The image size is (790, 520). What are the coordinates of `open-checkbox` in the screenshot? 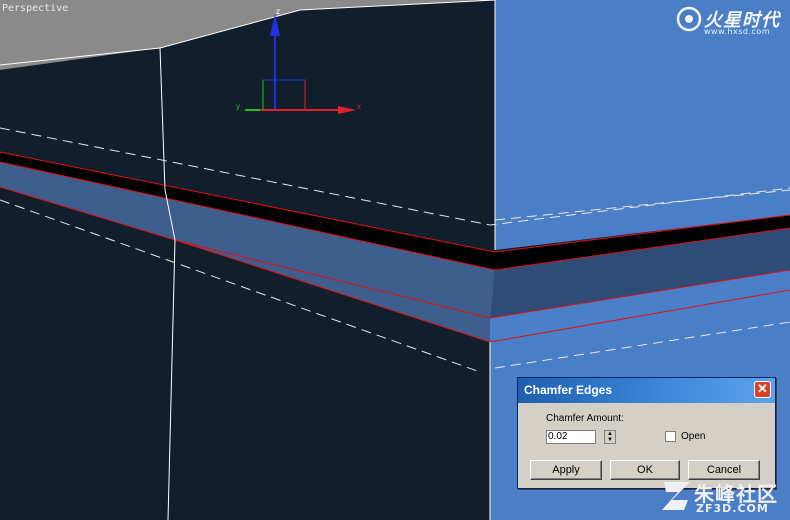 It's located at (670, 436).